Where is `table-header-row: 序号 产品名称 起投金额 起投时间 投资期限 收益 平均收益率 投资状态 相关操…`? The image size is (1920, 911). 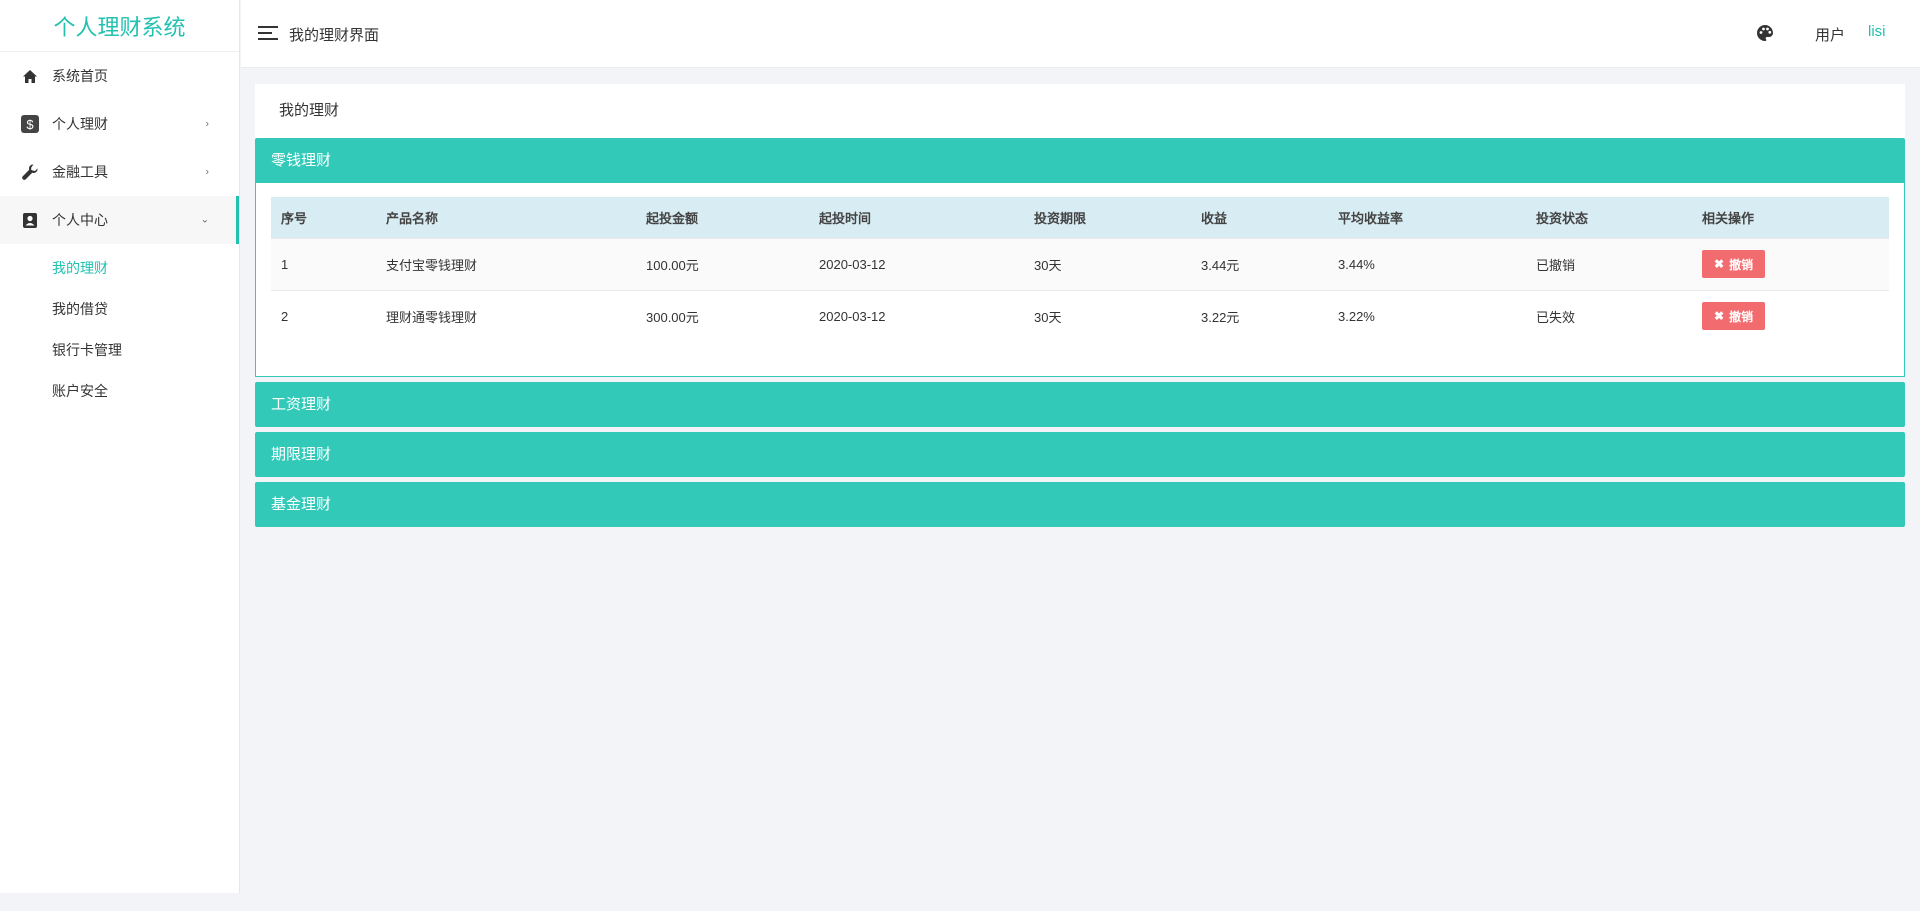
table-header-row: 序号 产品名称 起投金额 起投时间 投资期限 收益 平均收益率 投资状态 相关操… is located at coordinates (1080, 217).